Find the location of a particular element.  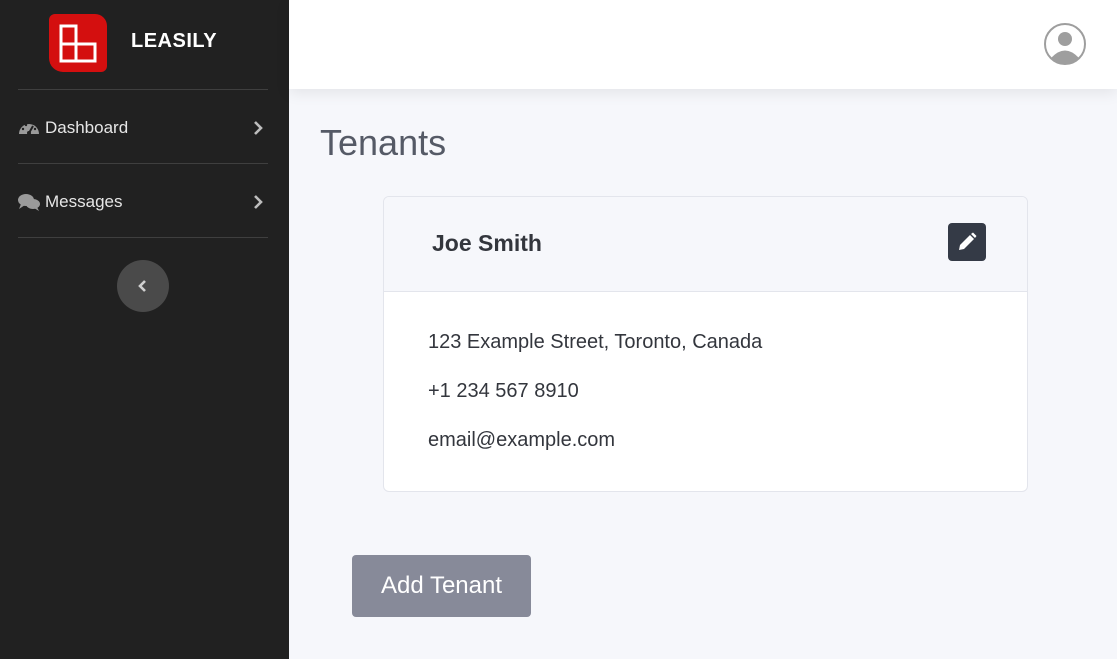

leasily-logo is located at coordinates (78, 43).